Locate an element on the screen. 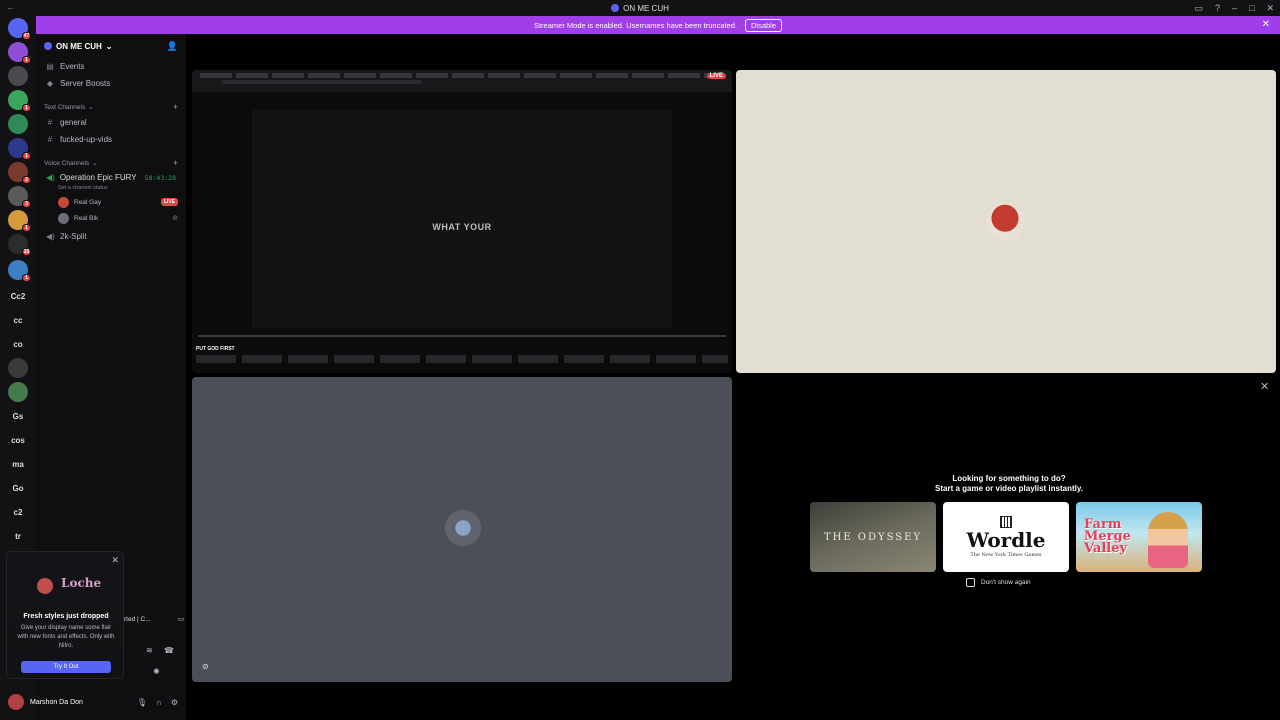  mention-badge: 47 is located at coordinates (26, 36).